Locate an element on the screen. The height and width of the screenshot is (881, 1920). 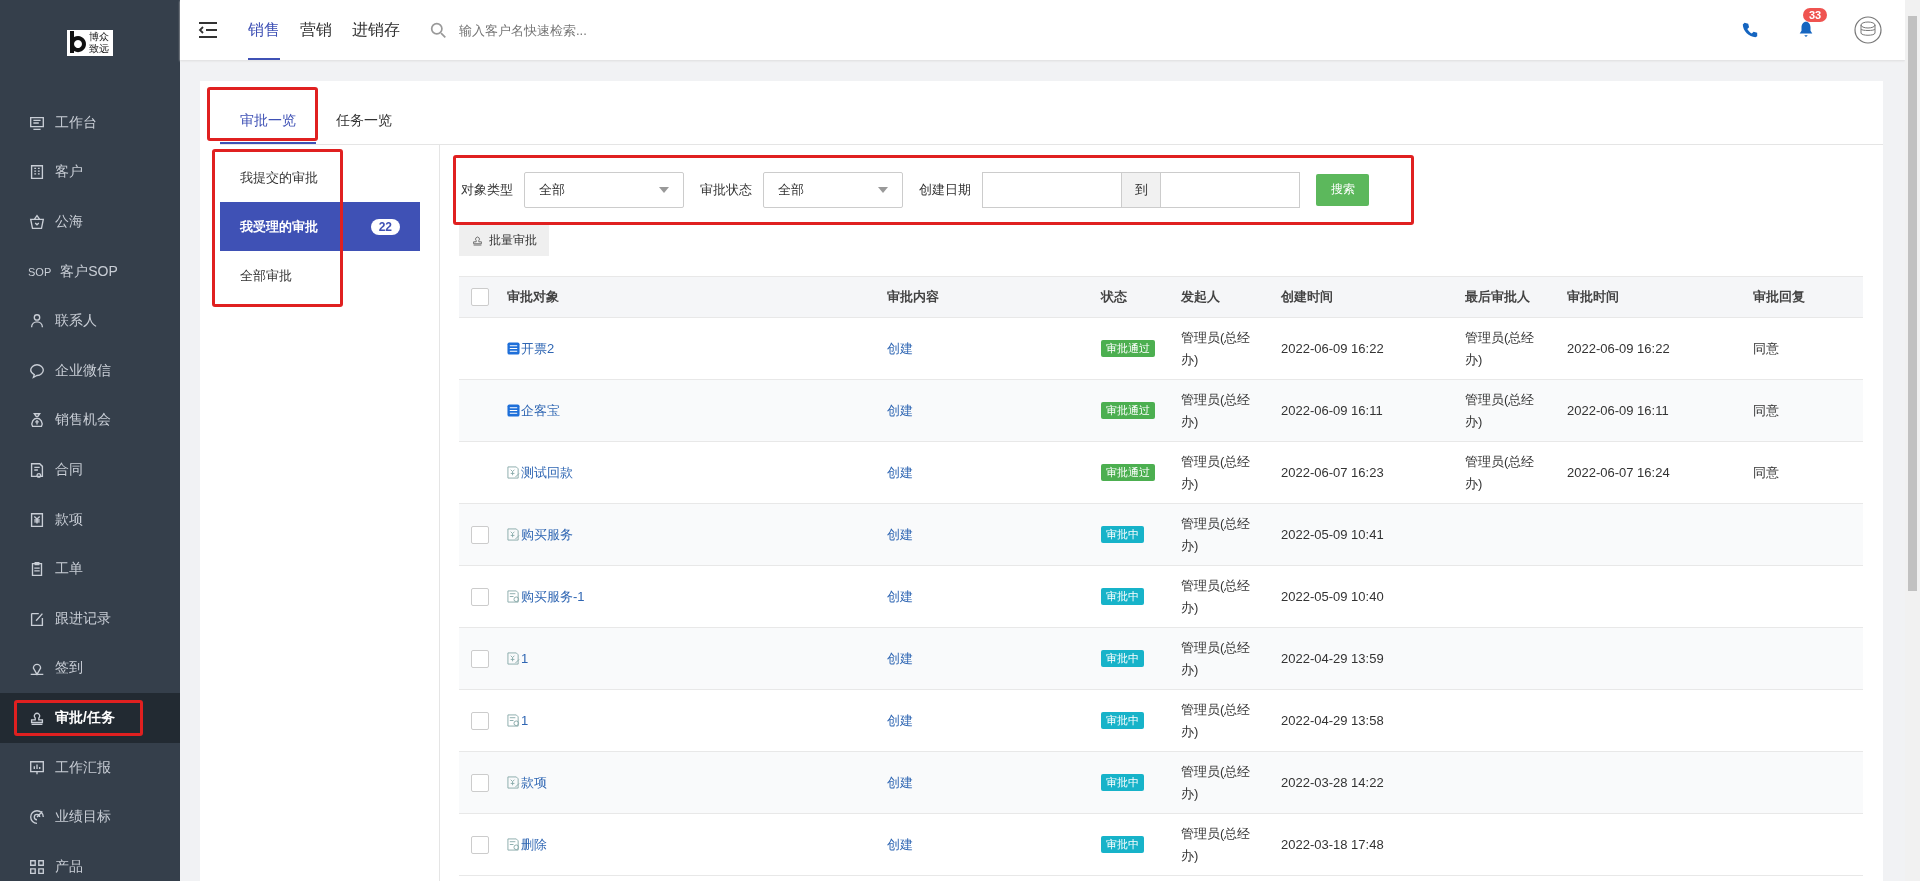
table-cell: 同意 is located at coordinates (1766, 472).